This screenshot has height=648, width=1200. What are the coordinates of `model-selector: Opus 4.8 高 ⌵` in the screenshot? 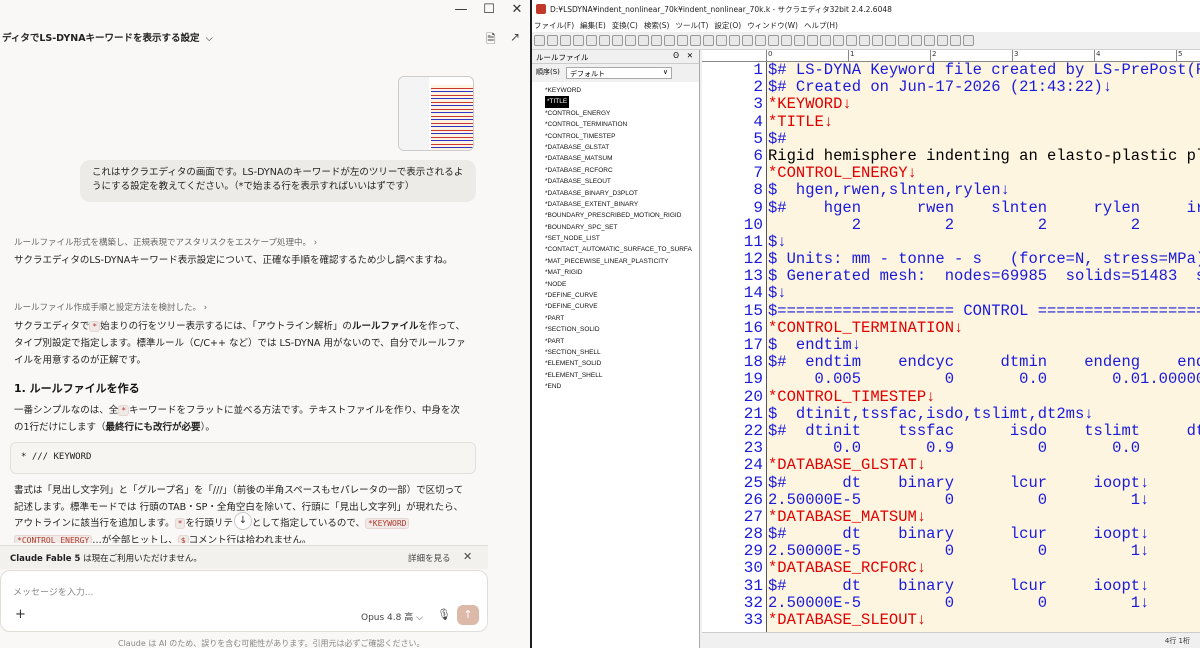 It's located at (392, 616).